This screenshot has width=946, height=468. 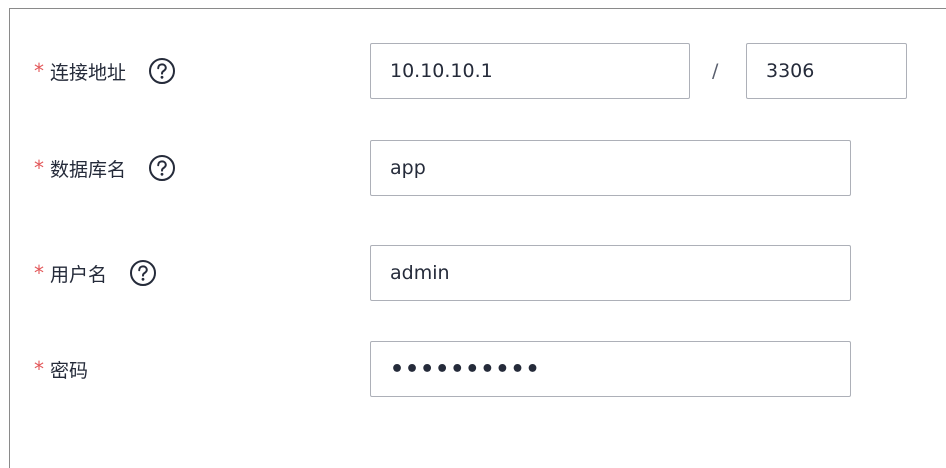 What do you see at coordinates (610, 369) in the screenshot?
I see `password-input: ••••••••••` at bounding box center [610, 369].